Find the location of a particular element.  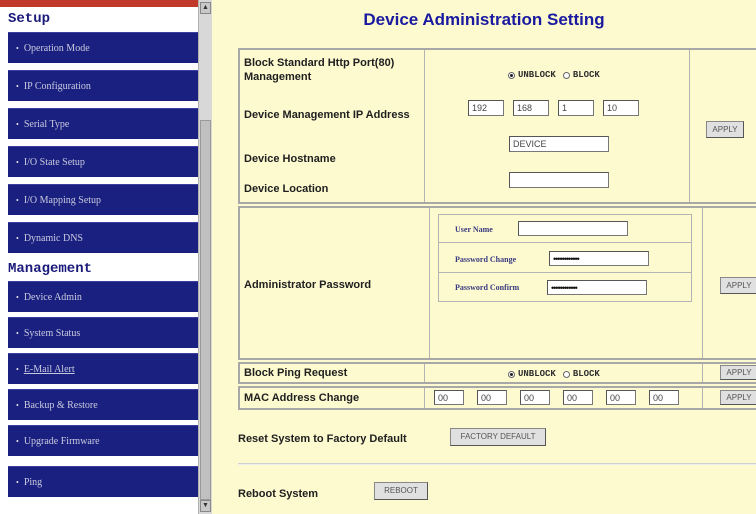

block-radio is located at coordinates (566, 75).